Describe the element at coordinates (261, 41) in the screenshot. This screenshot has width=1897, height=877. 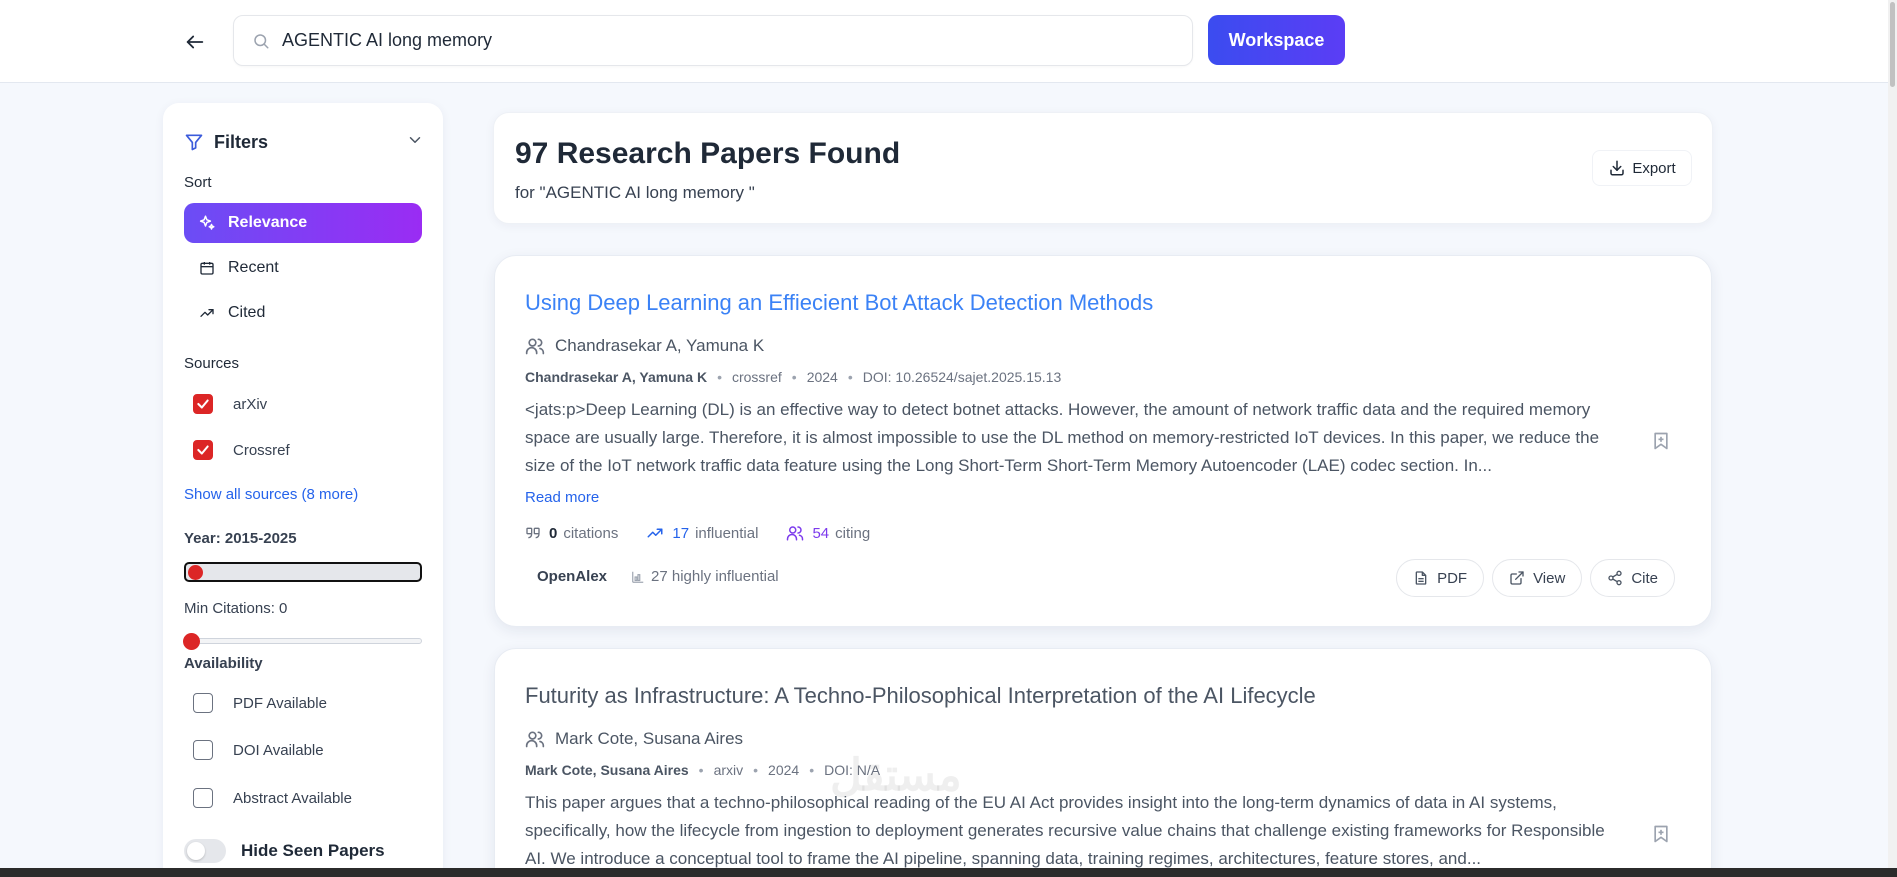
I see `search-icon` at that location.